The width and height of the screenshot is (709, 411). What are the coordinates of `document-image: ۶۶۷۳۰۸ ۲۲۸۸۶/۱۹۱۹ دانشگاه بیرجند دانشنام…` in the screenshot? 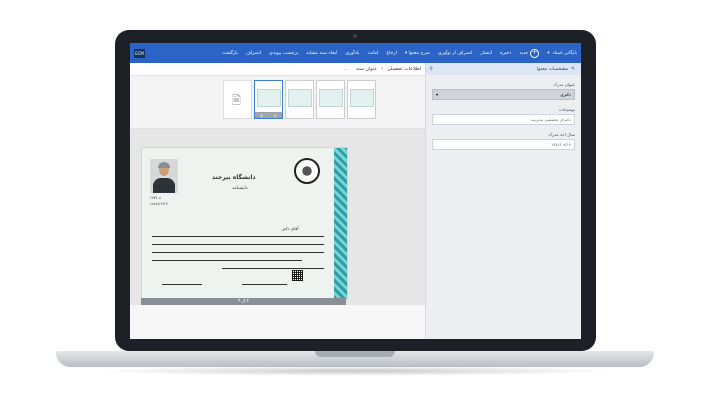 It's located at (244, 223).